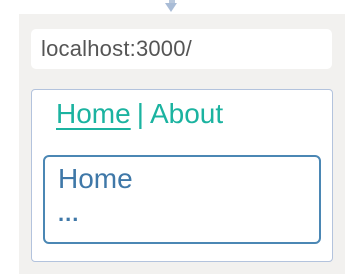 This screenshot has height=275, width=345. I want to click on nav-link-home: Home, so click(93, 114).